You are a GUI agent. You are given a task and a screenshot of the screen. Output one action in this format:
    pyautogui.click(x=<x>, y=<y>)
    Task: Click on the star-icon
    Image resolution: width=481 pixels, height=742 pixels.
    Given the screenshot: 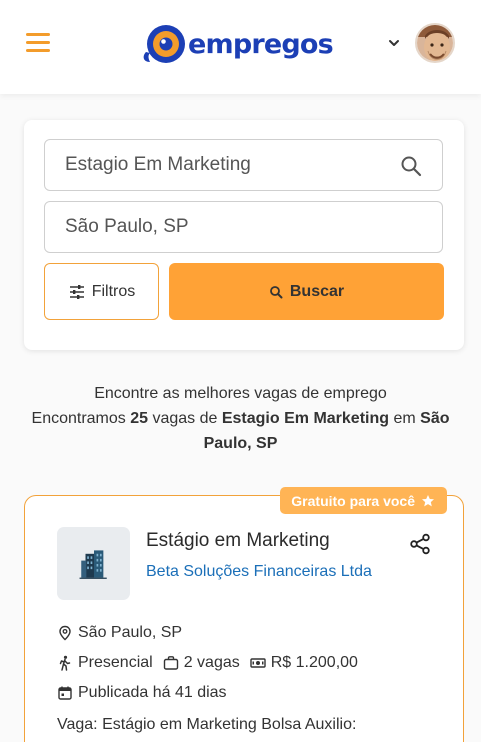 What is the action you would take?
    pyautogui.click(x=428, y=500)
    